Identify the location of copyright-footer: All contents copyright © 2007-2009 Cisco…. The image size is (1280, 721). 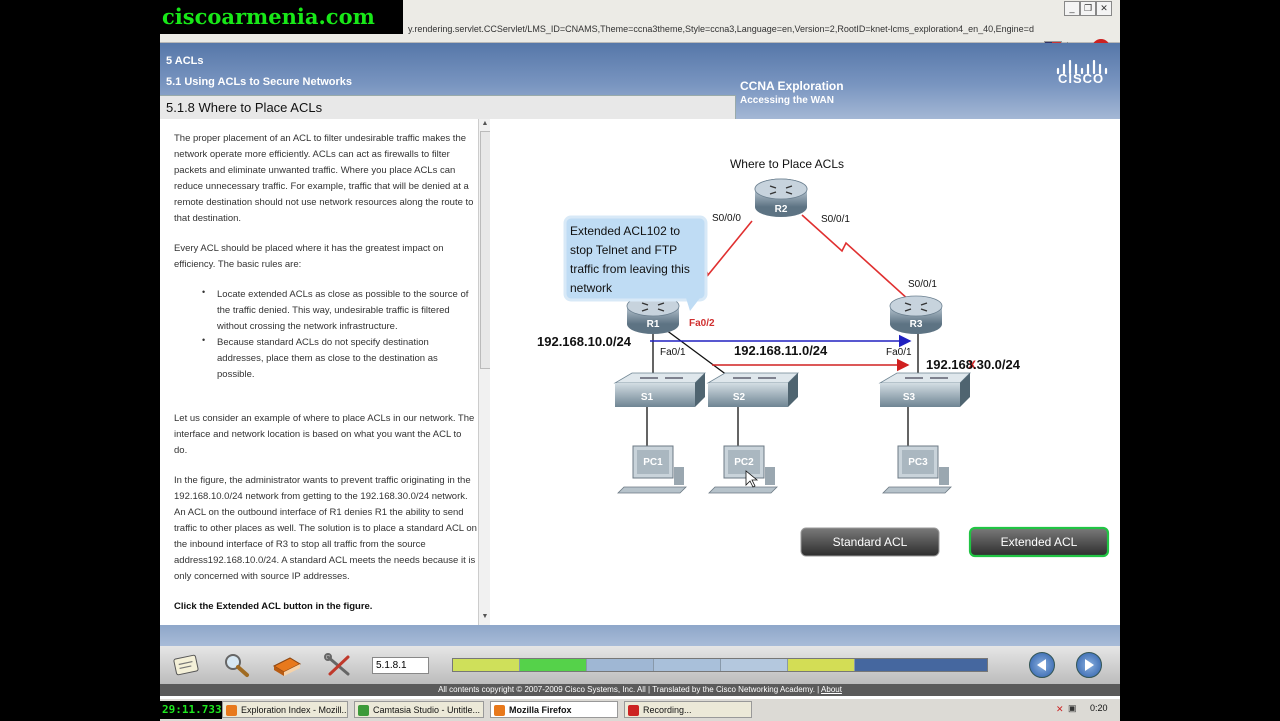
(640, 690).